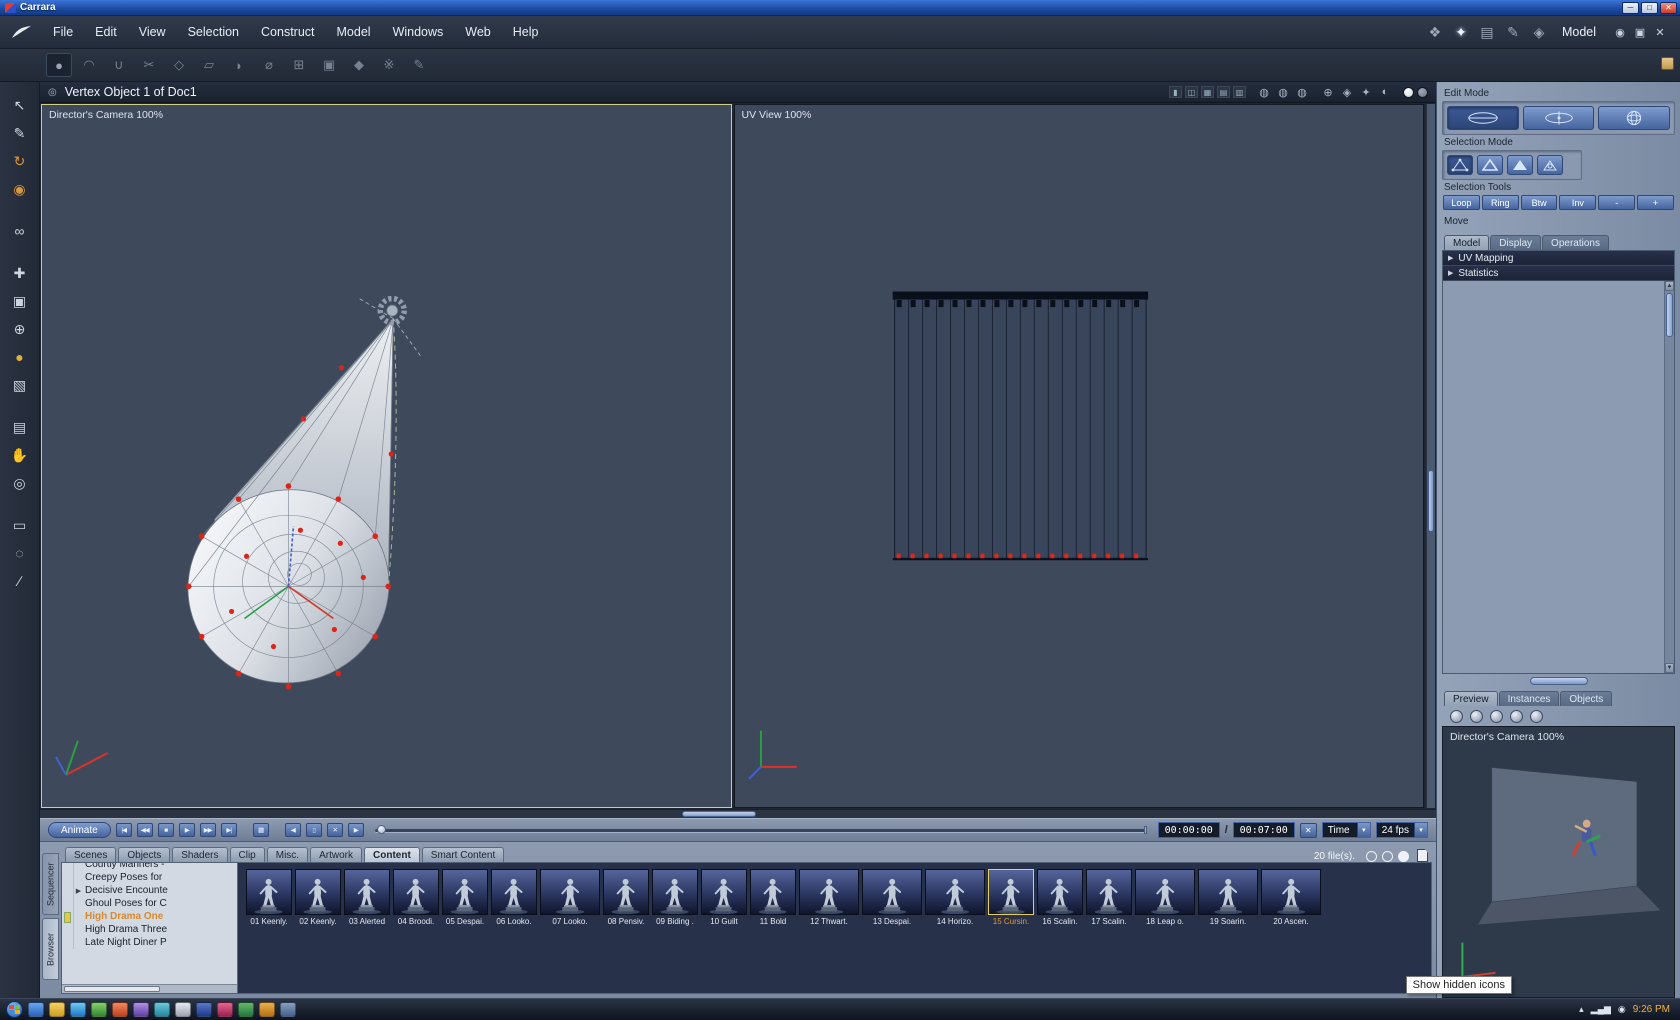 The image size is (1680, 1020). I want to click on move-tool: ✚, so click(20, 273).